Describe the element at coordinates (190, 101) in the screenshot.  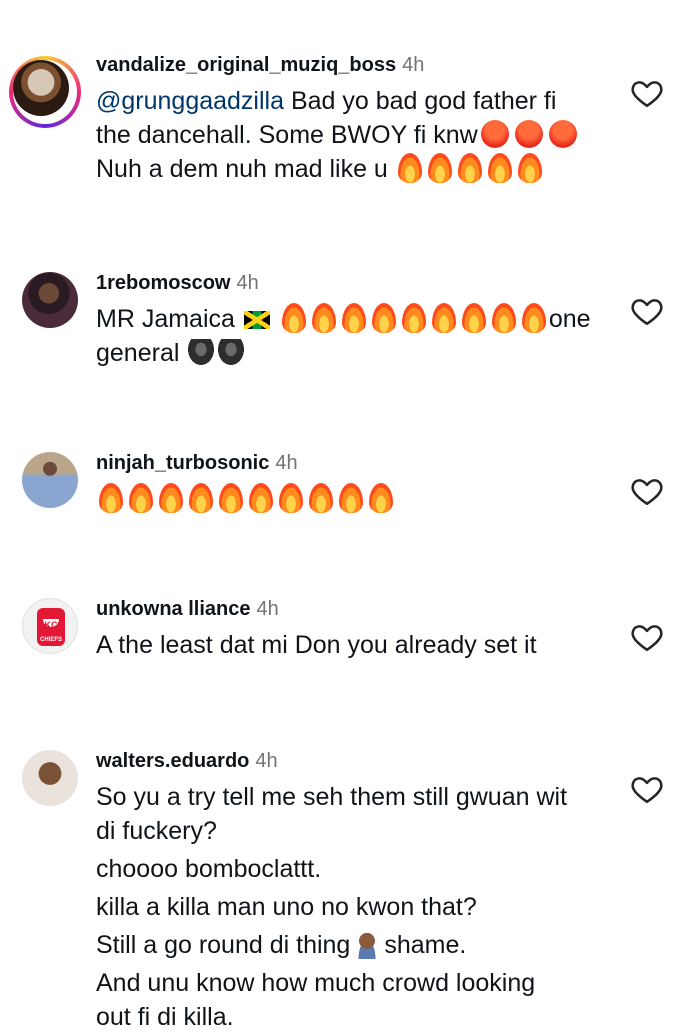
I see `mention-link: @grunggaadzilla` at that location.